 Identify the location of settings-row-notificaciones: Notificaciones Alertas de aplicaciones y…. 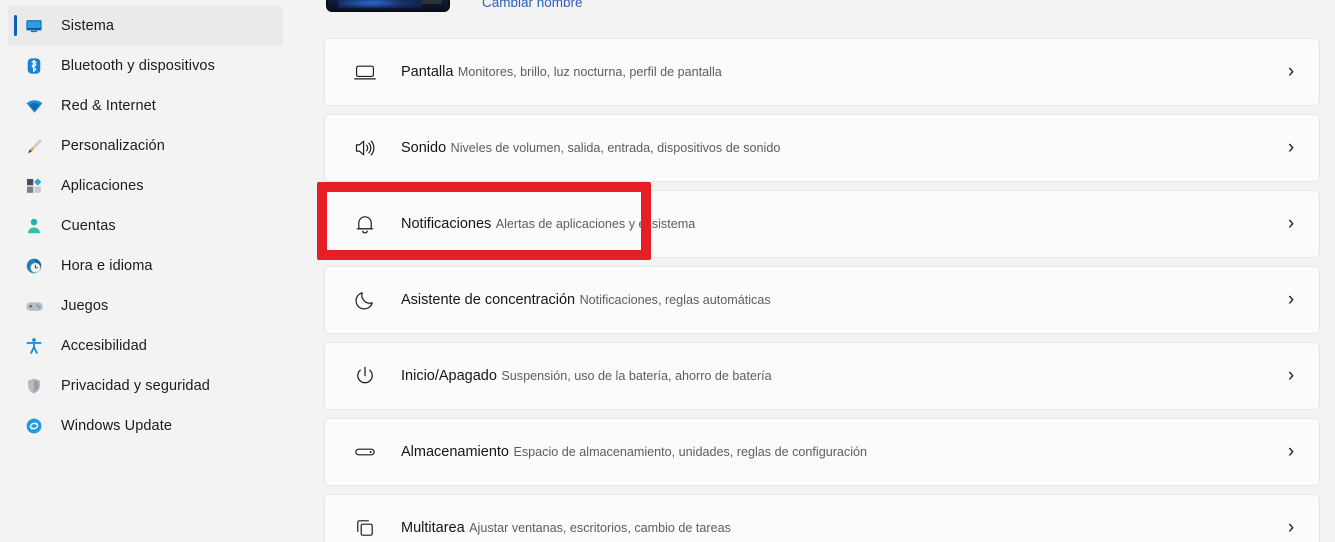
(822, 224).